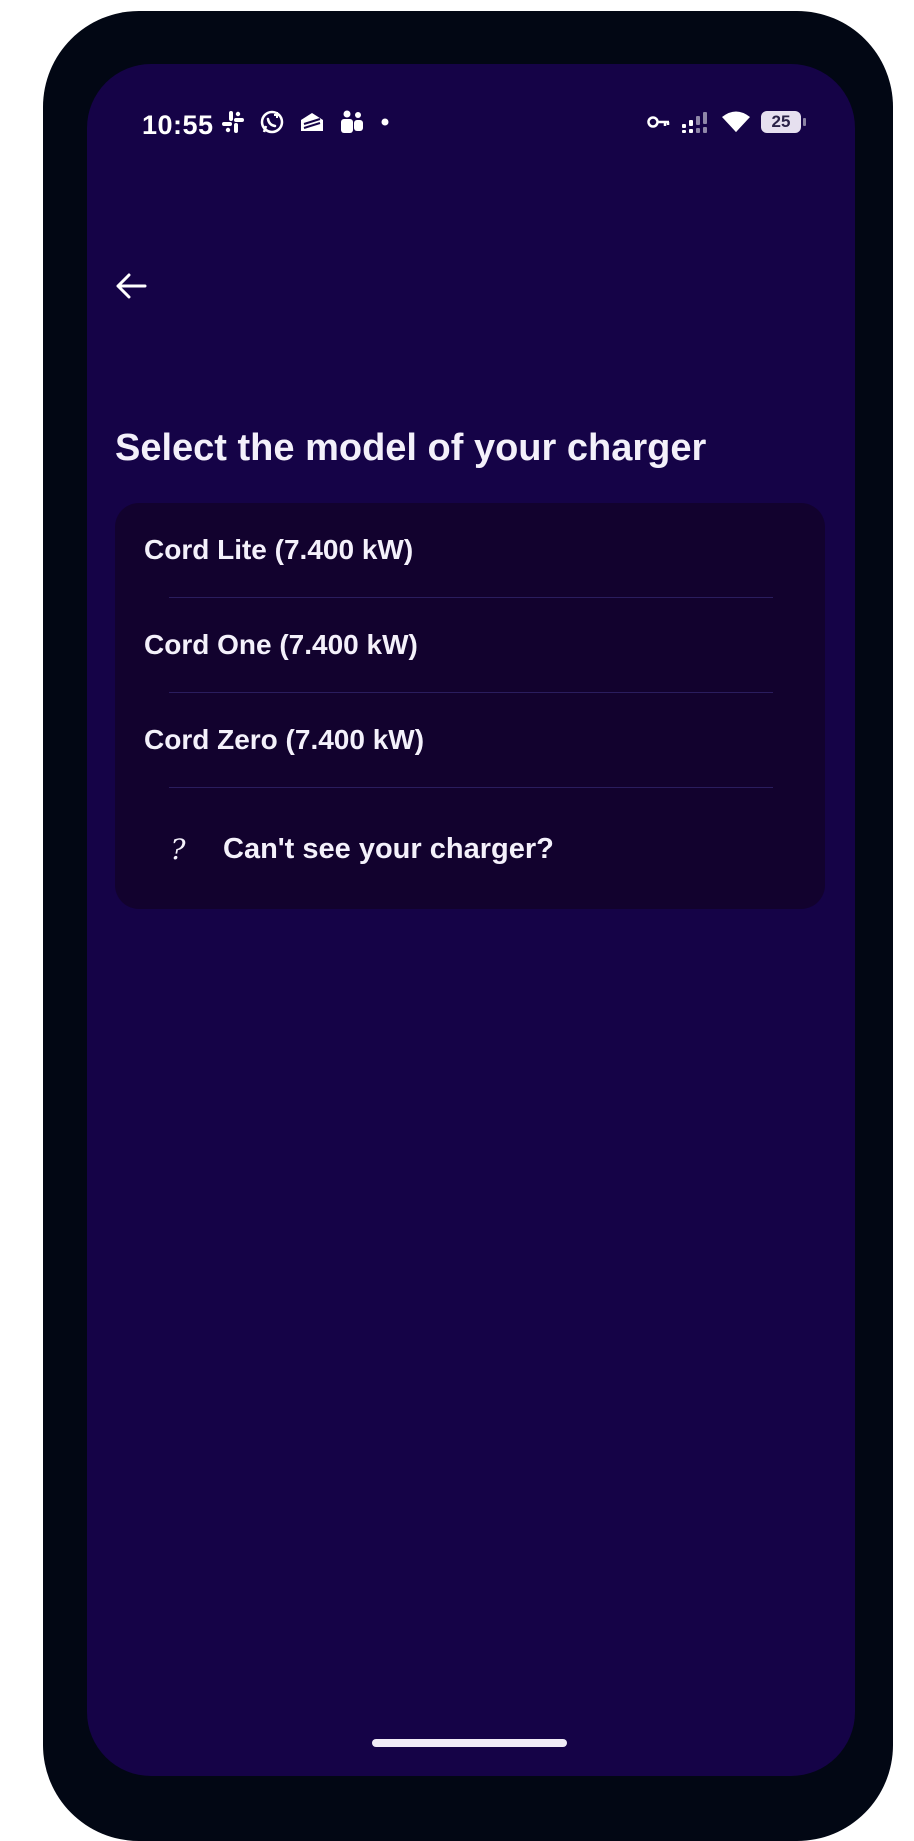 The image size is (914, 1841). What do you see at coordinates (471, 124) in the screenshot?
I see `status-bar: 10:55 25` at bounding box center [471, 124].